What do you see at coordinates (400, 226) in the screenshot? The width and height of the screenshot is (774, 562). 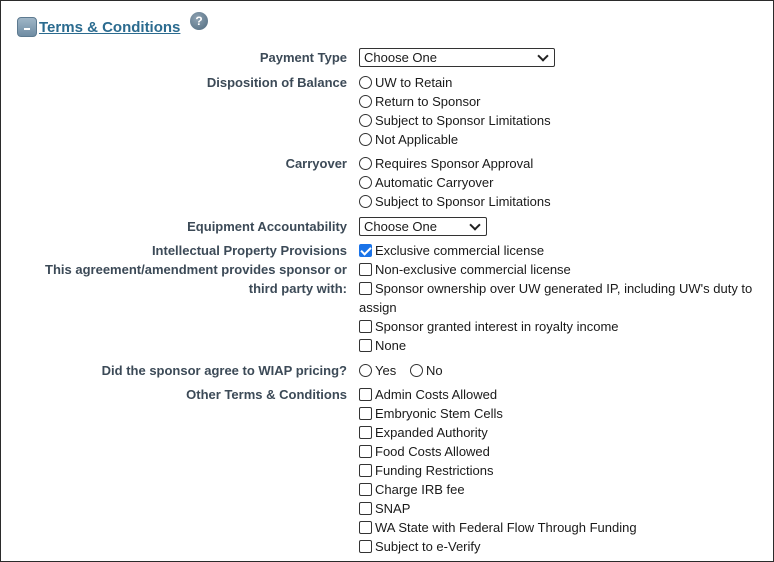 I see `equipment-value: Choose One` at bounding box center [400, 226].